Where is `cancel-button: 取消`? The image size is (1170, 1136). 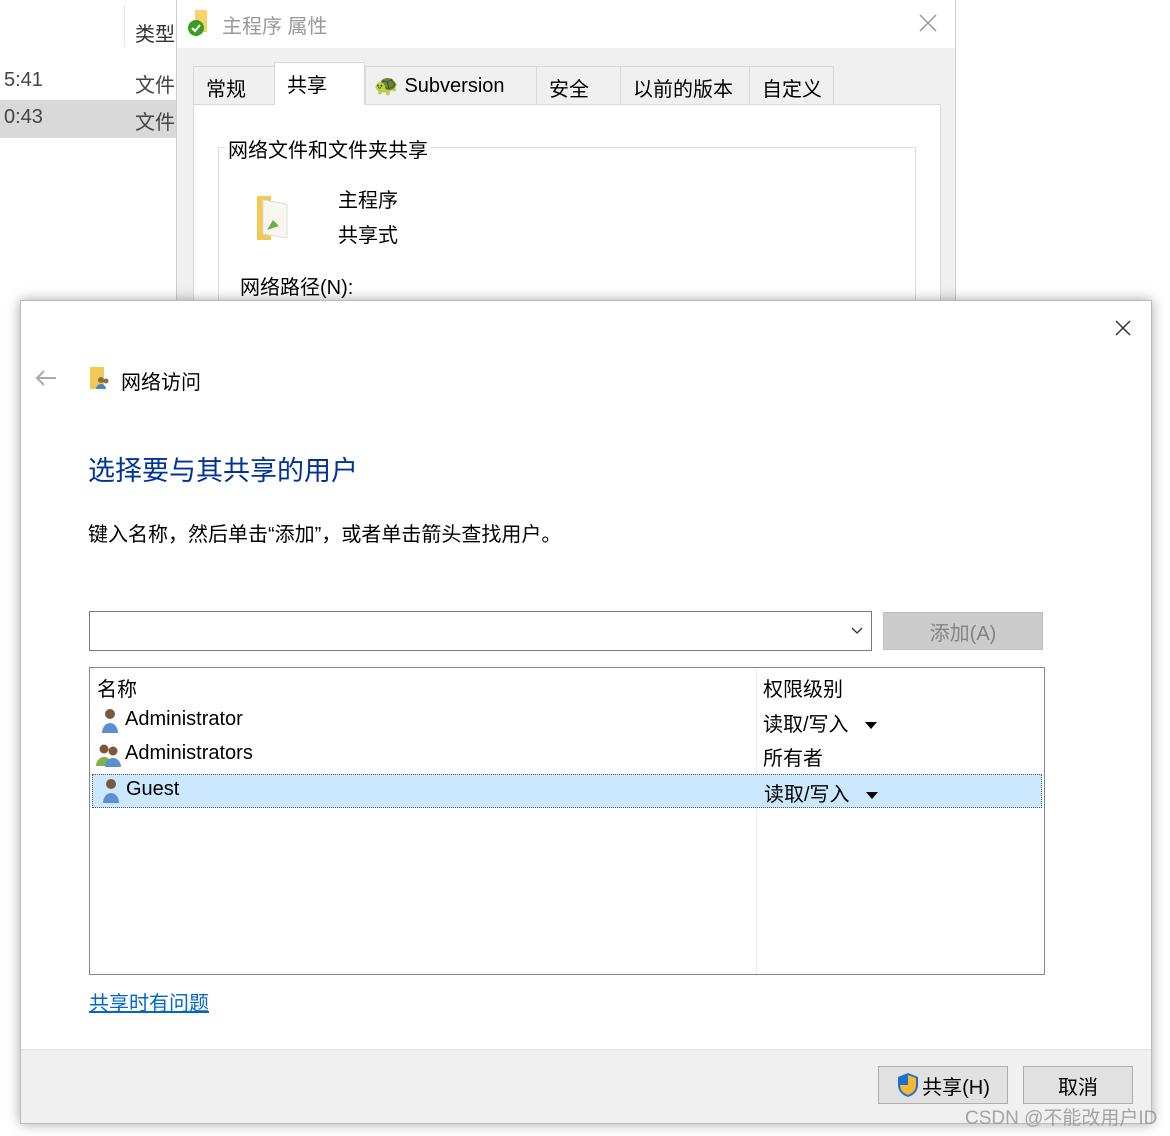 cancel-button: 取消 is located at coordinates (1078, 1085).